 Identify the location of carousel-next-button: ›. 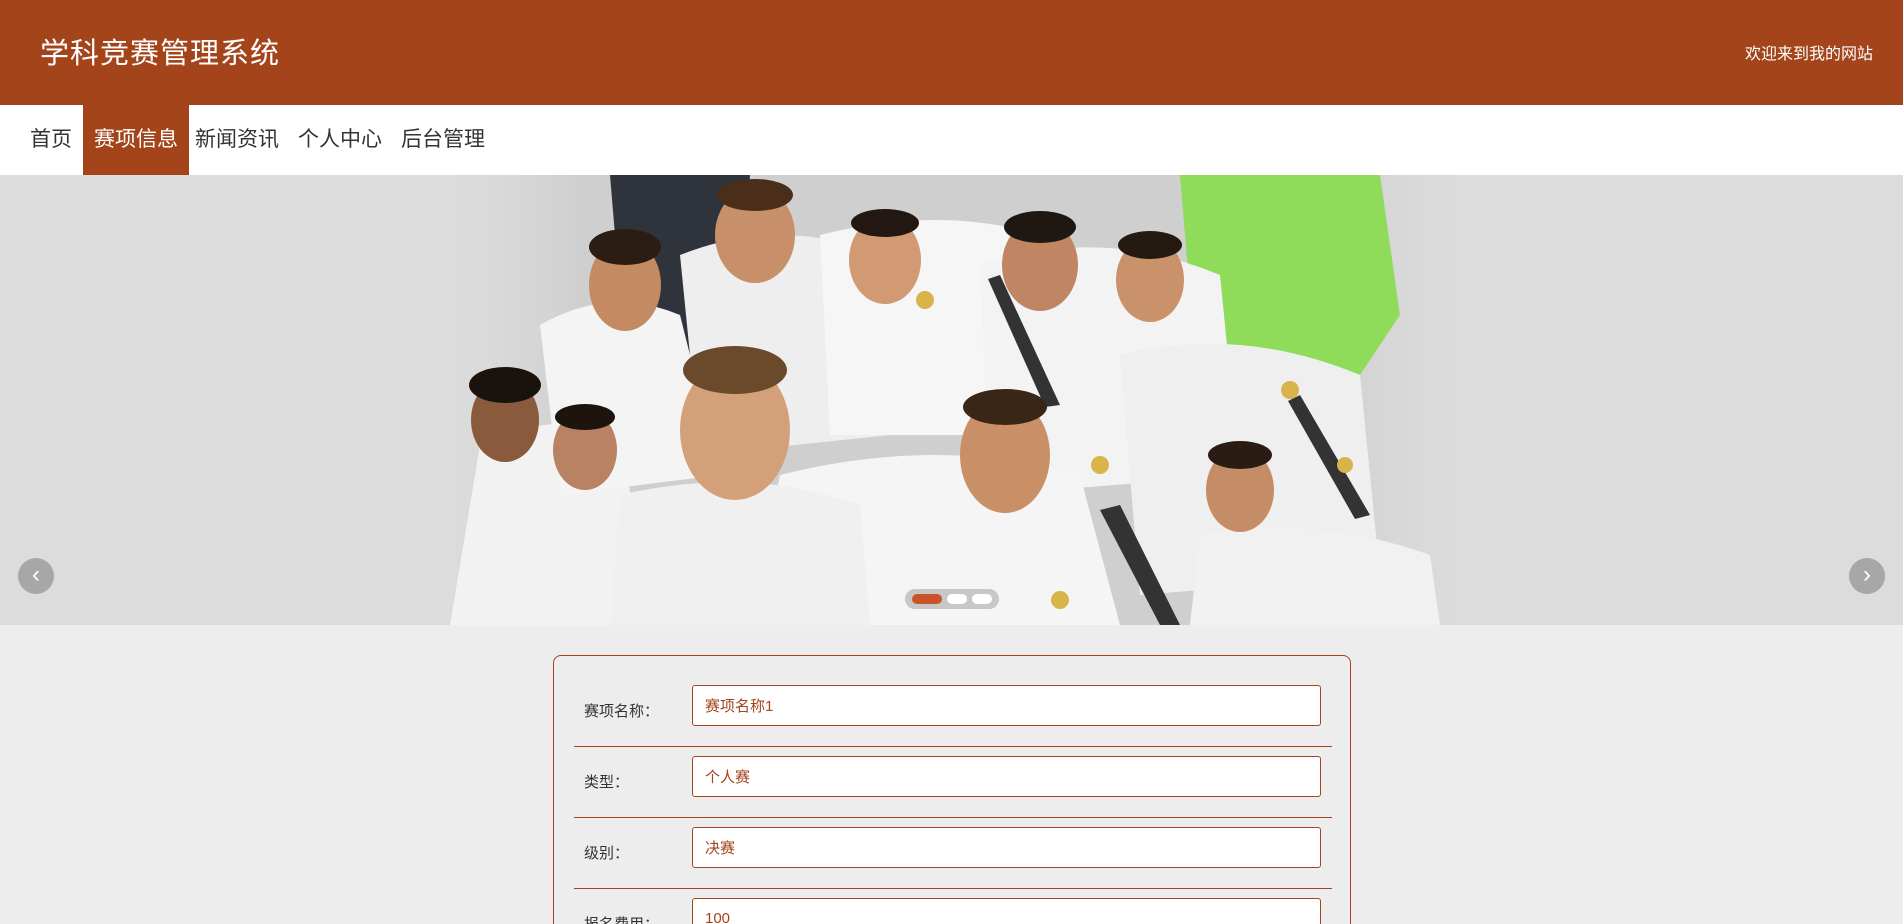
(1867, 576).